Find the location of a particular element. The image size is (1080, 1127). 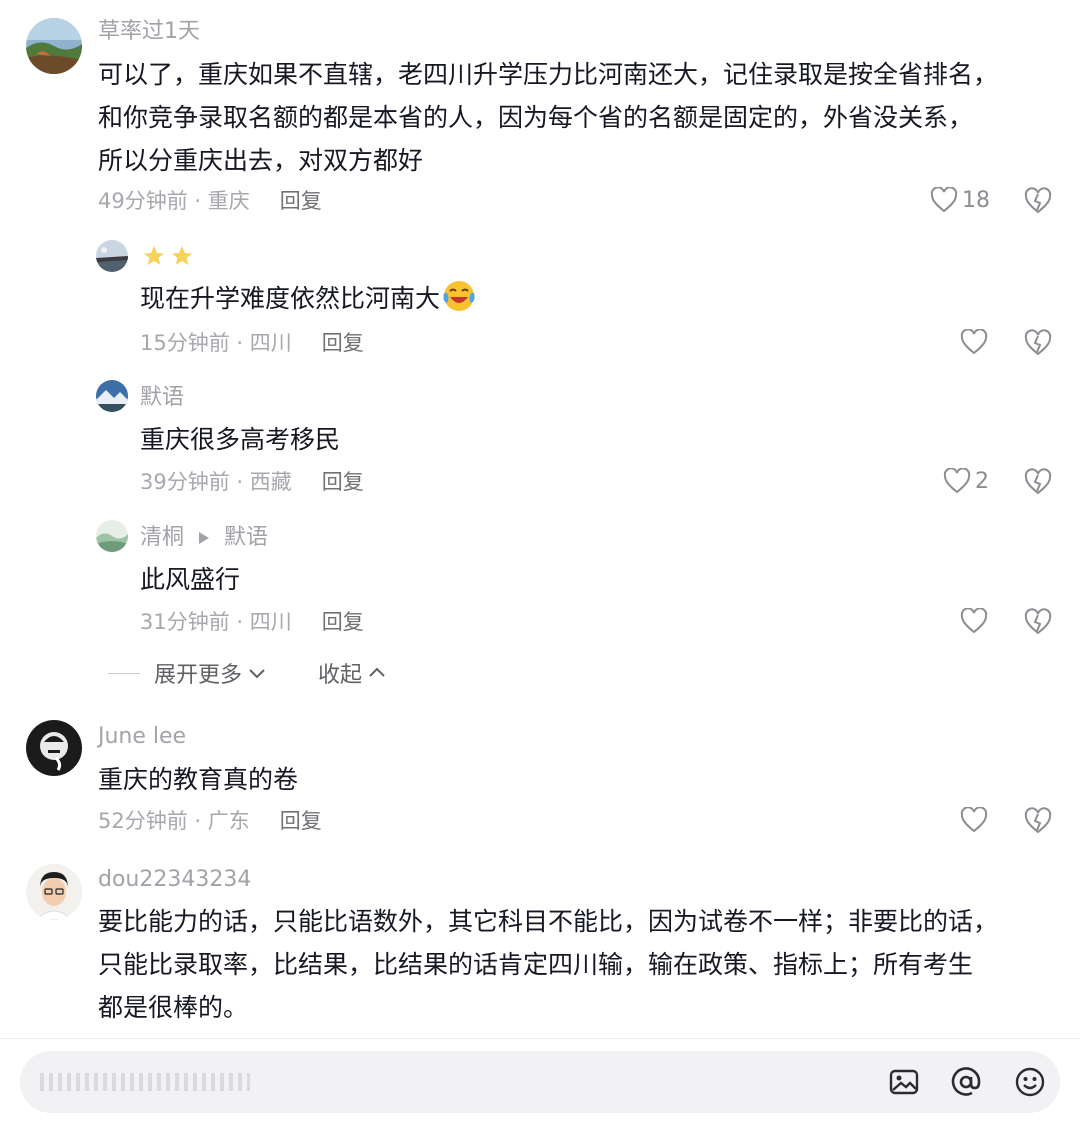

comment-meta: 31分钟前 · 四川 回复 is located at coordinates (252, 622).